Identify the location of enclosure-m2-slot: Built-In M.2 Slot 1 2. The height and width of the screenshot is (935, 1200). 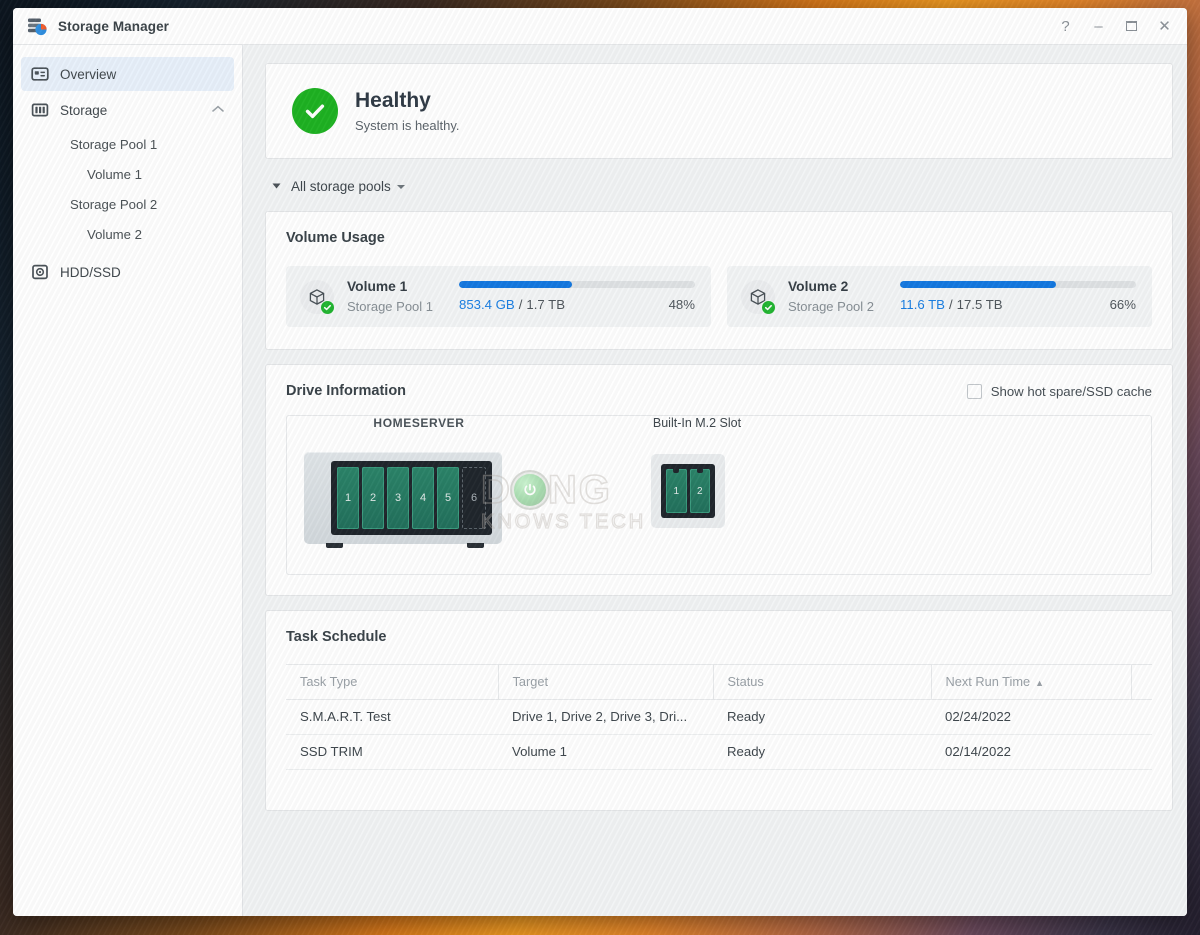
(697, 472).